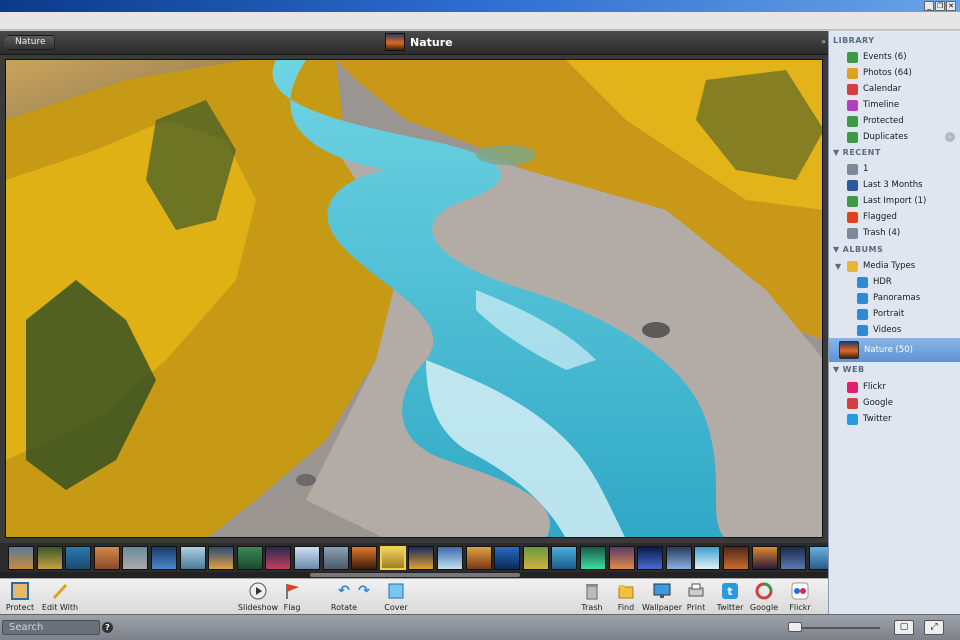  I want to click on edit-with-button: Edit With, so click(60, 596).